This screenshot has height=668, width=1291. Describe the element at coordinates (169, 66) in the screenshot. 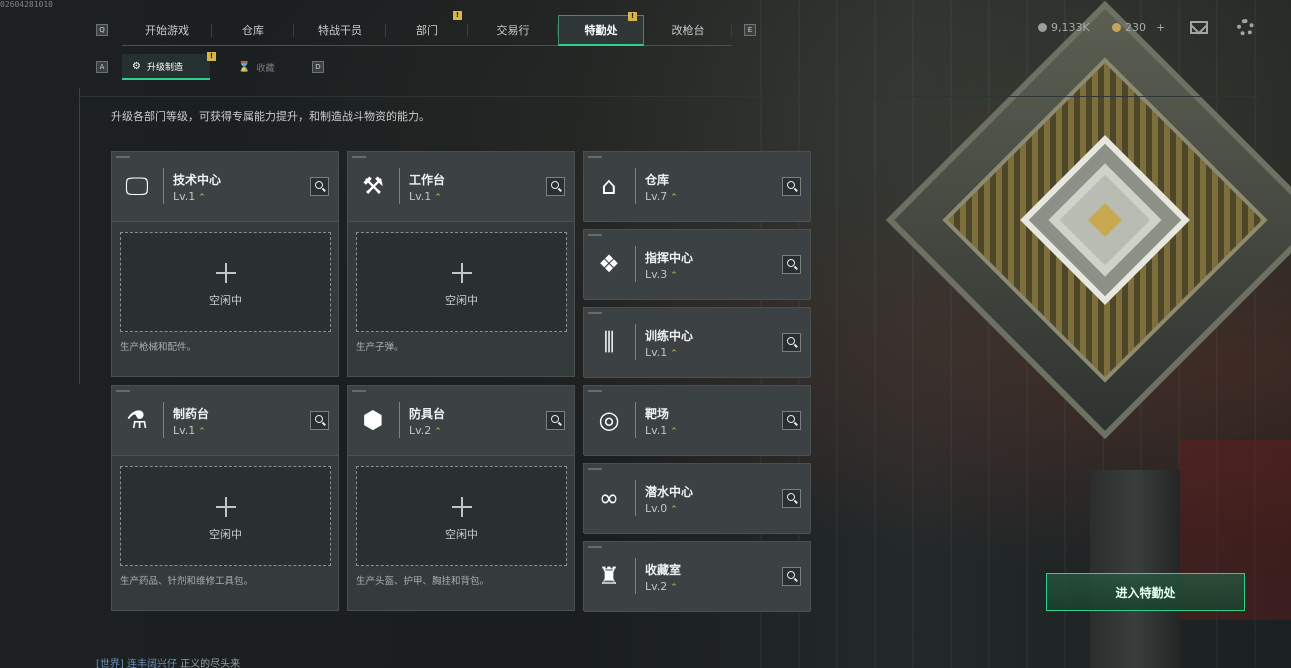

I see `subtab-upgrade-craft: ⚙ 升级制造 !` at that location.